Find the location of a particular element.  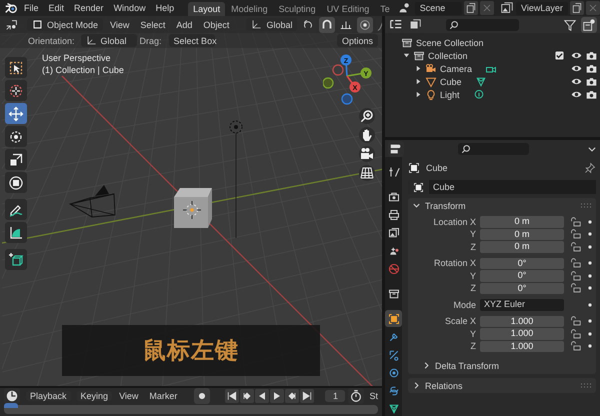

outliner-item: Collection is located at coordinates (448, 55).